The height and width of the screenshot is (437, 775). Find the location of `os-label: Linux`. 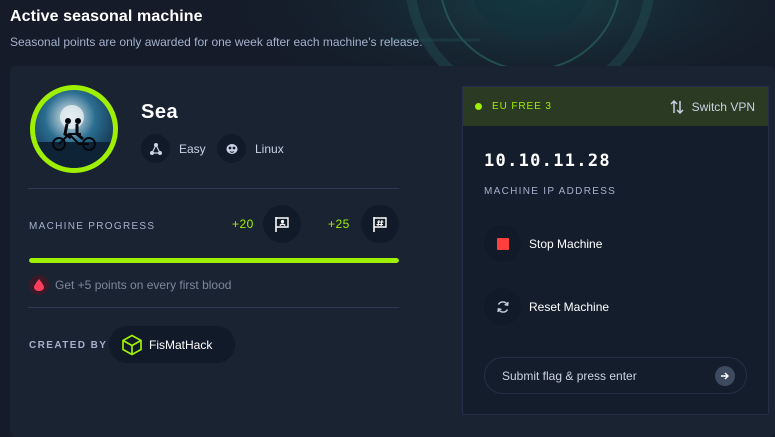

os-label: Linux is located at coordinates (269, 148).